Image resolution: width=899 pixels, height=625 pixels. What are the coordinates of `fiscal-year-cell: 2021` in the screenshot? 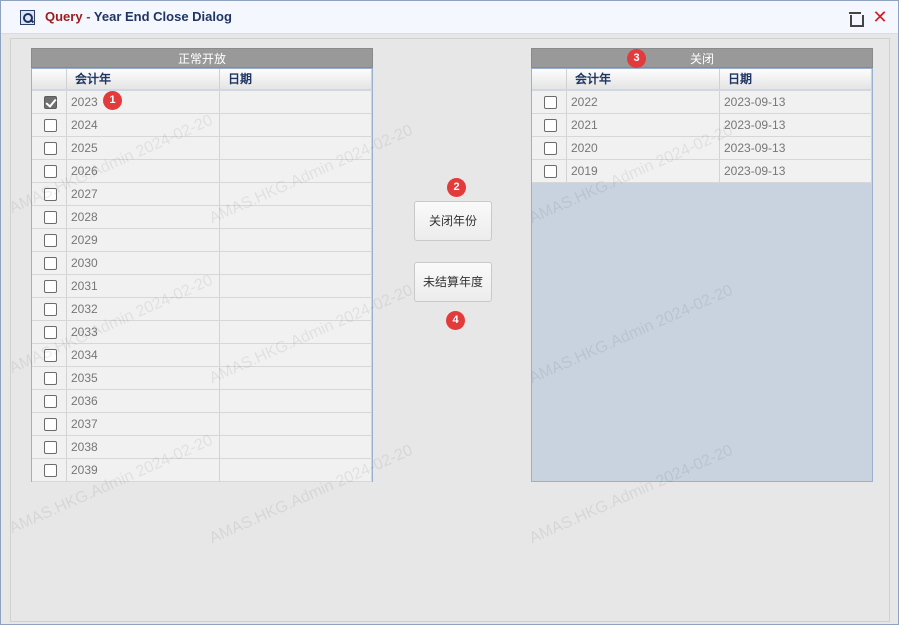 It's located at (643, 125).